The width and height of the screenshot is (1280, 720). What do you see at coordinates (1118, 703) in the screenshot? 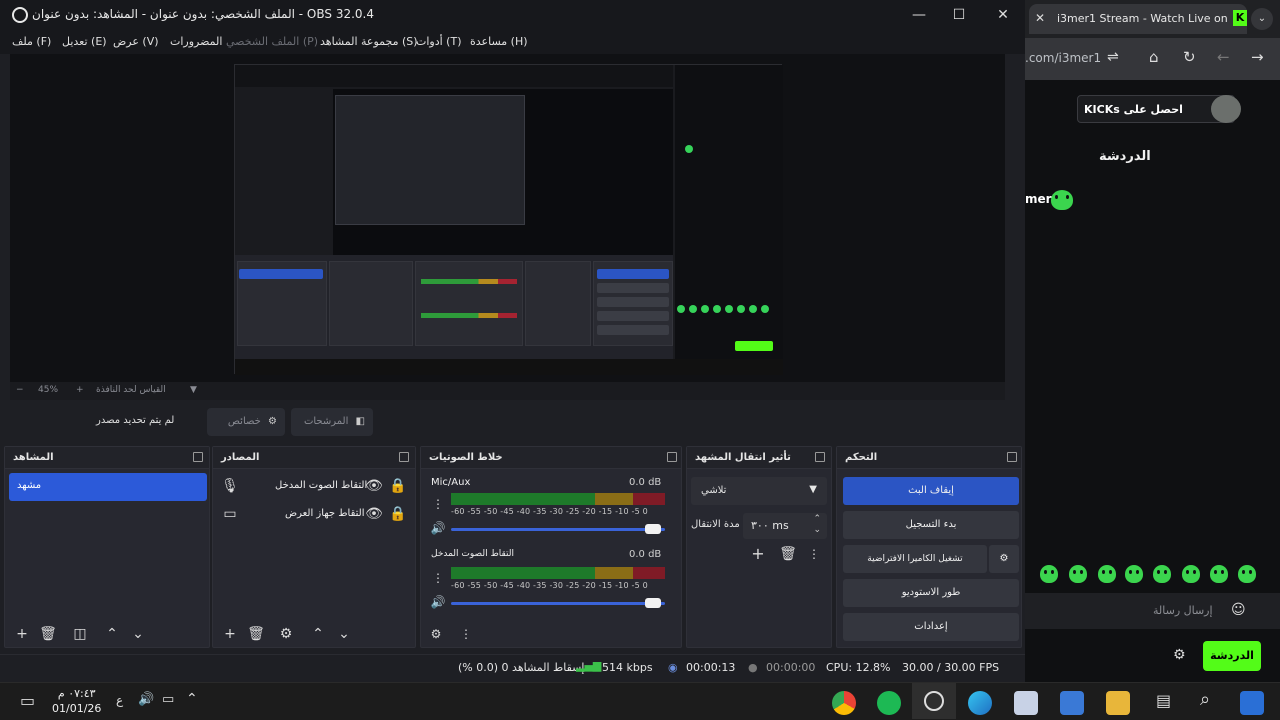
I see `file-explorer-icon` at bounding box center [1118, 703].